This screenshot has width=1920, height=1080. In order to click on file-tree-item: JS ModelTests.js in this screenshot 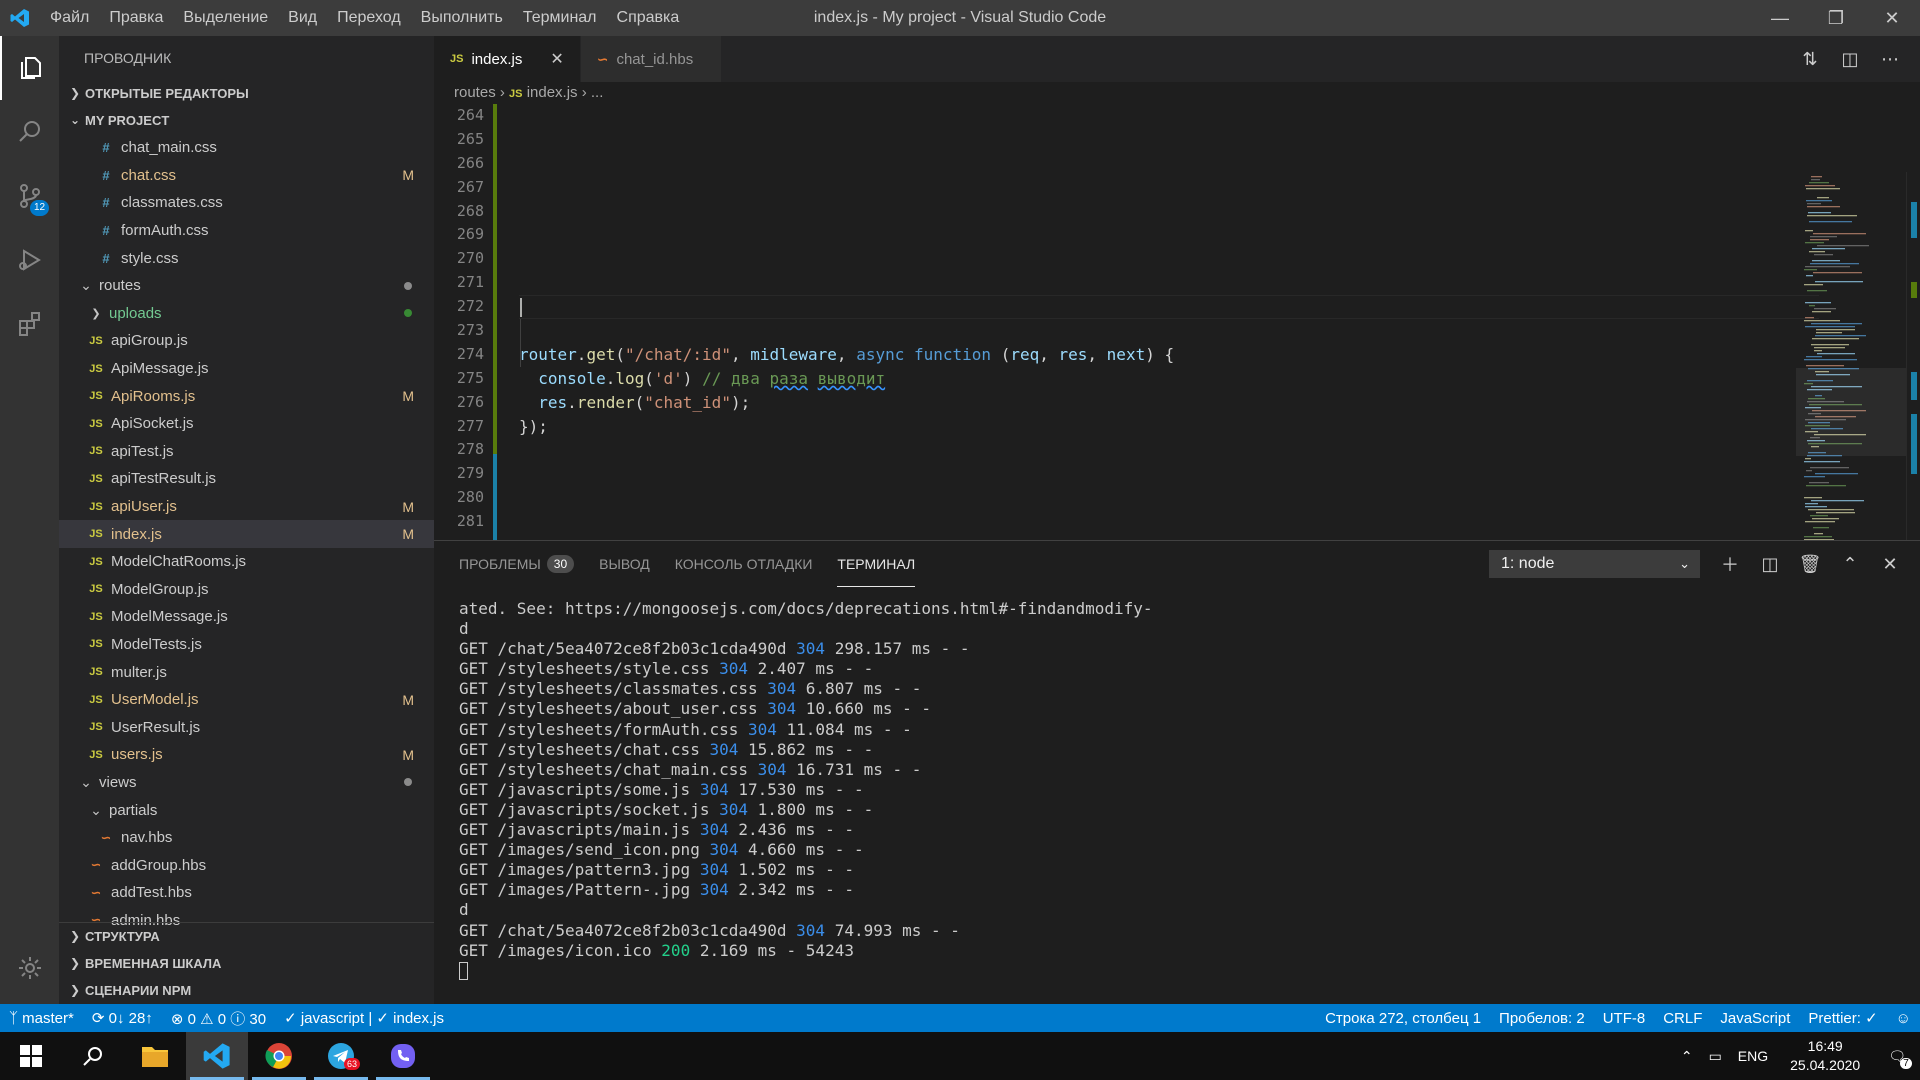, I will do `click(246, 645)`.